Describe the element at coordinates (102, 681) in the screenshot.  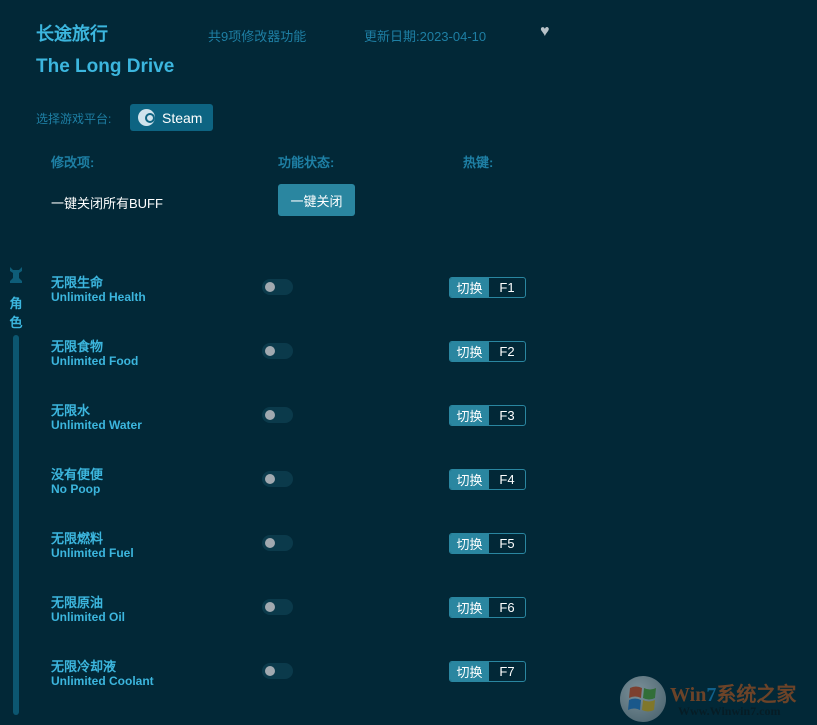
I see `cheat-name-en: Unlimited Coolant` at that location.